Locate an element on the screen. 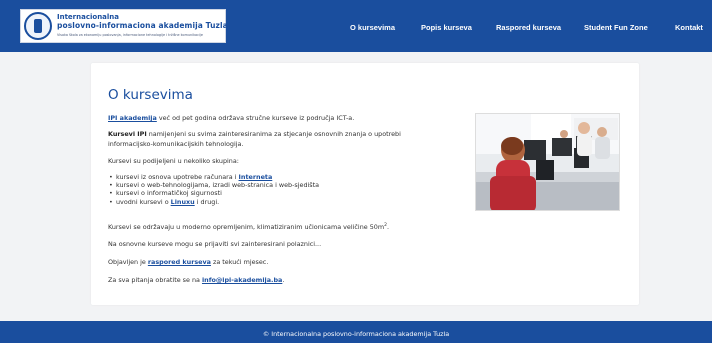  paragraph-schedule-text: Objavljen je is located at coordinates (128, 262).